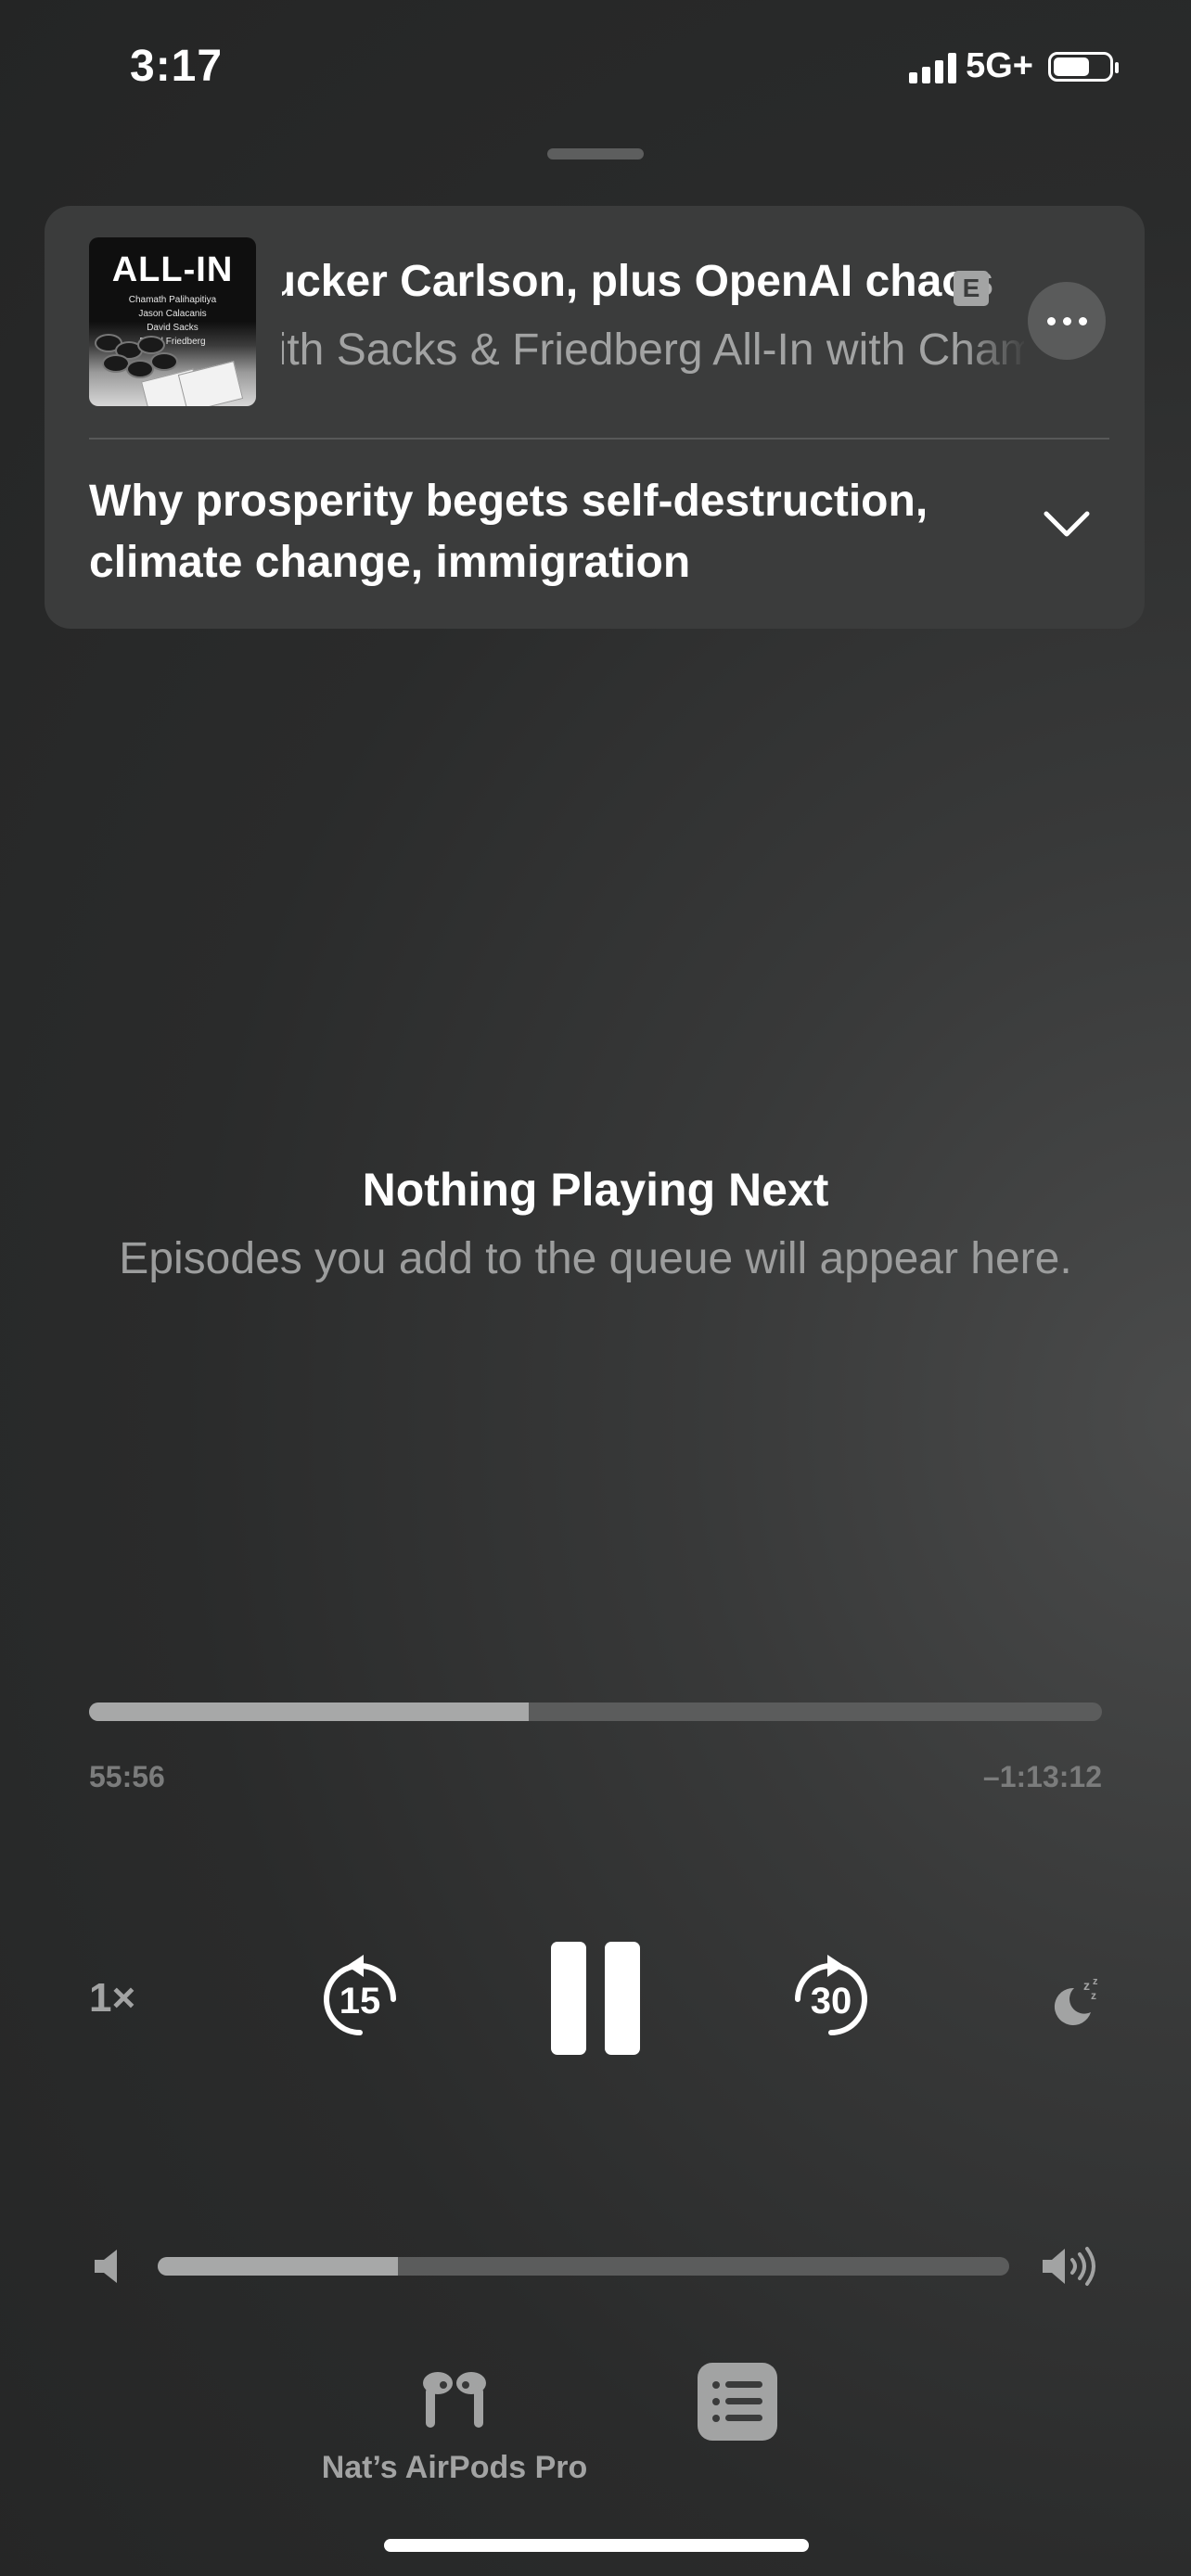  What do you see at coordinates (999, 66) in the screenshot?
I see `network-type: 5G+` at bounding box center [999, 66].